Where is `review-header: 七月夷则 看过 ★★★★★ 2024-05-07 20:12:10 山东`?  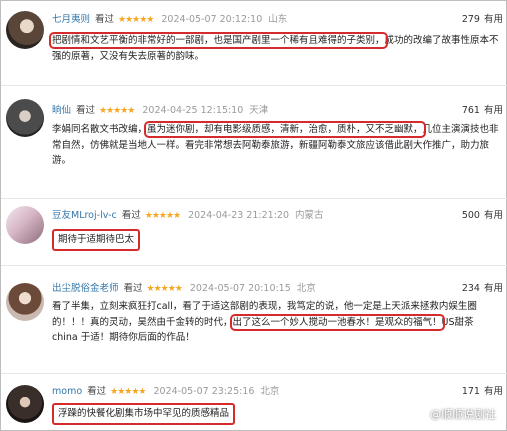
review-header: 七月夷则 看过 ★★★★★ 2024-05-07 20:12:10 山东 is located at coordinates (169, 20).